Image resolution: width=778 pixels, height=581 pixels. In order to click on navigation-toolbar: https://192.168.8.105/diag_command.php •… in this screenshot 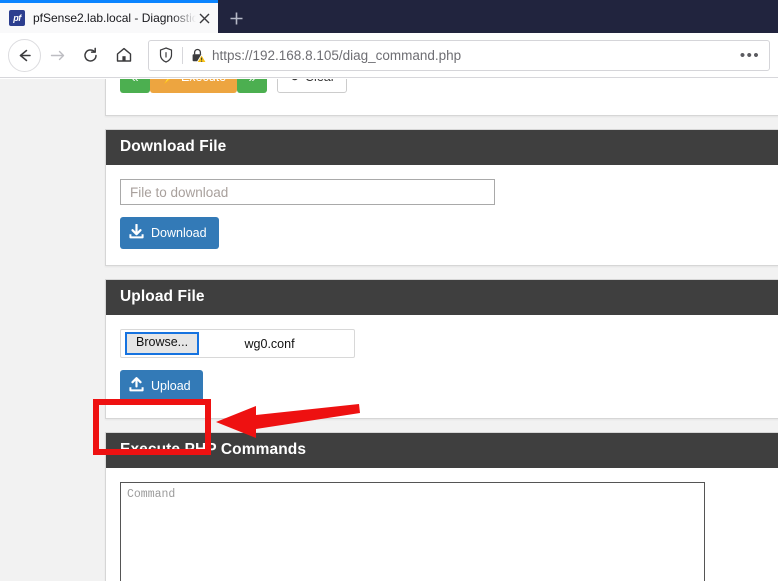, I will do `click(389, 55)`.